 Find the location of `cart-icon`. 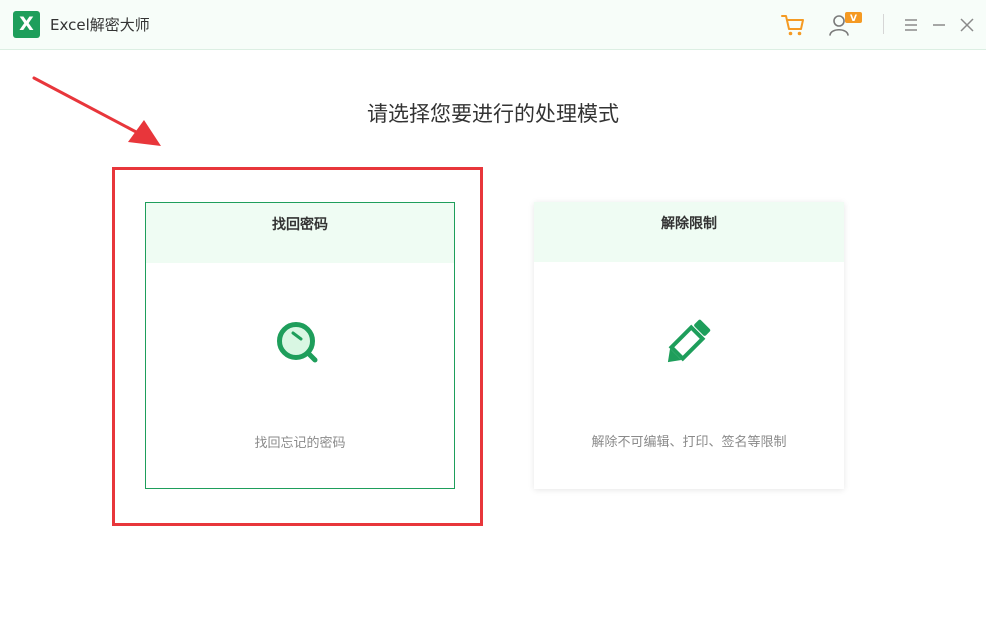

cart-icon is located at coordinates (793, 25).